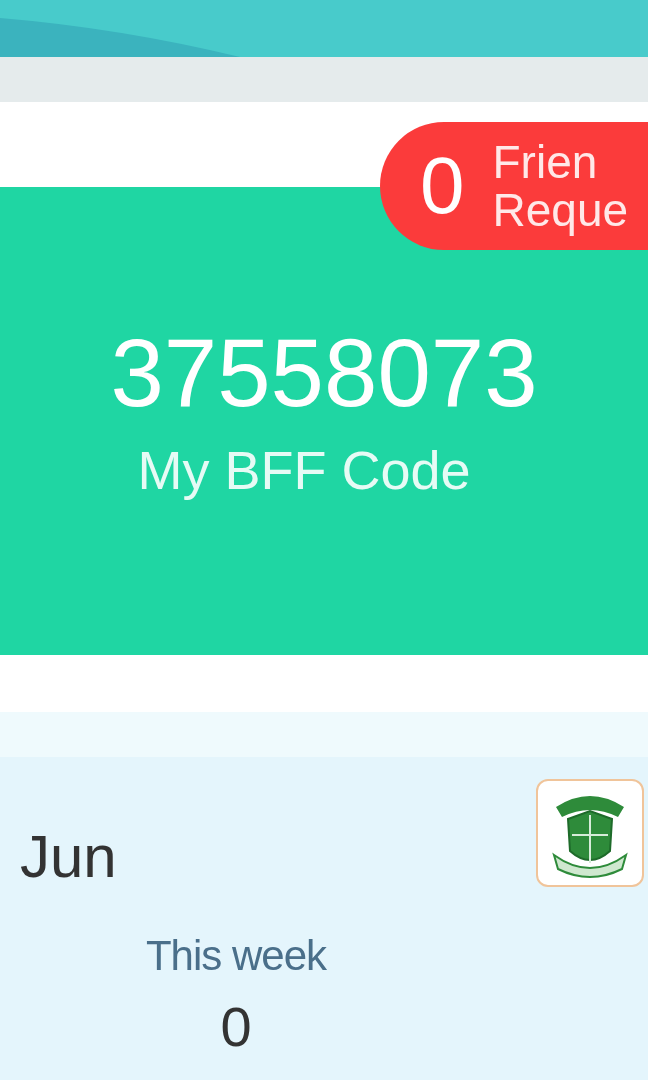  Describe the element at coordinates (236, 956) in the screenshot. I see `stat-label: This week` at that location.